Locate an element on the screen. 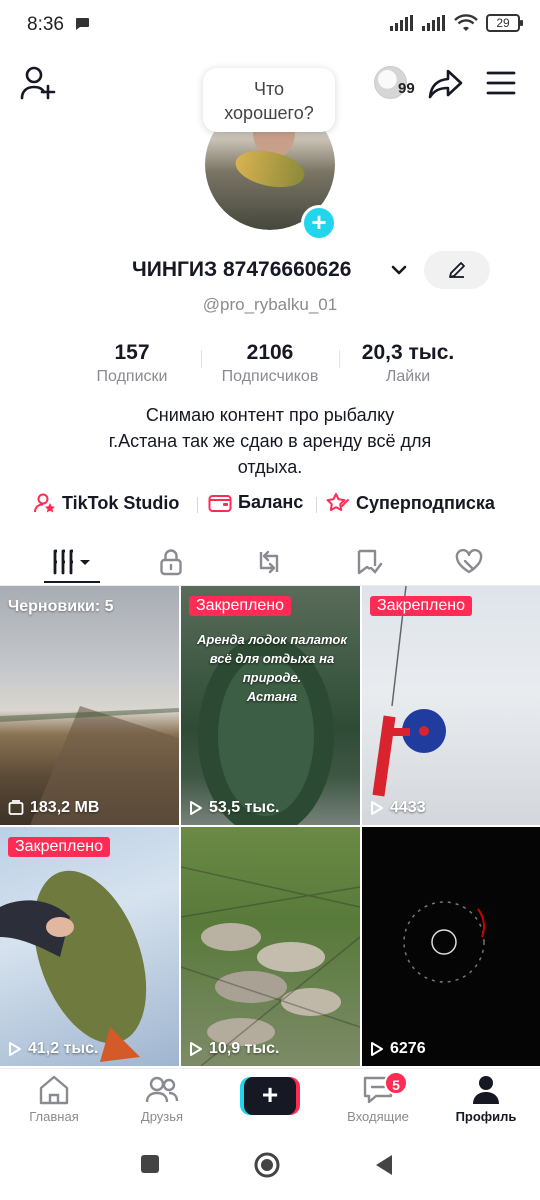 The width and height of the screenshot is (540, 1200). stat-label: Лайки is located at coordinates (408, 376).